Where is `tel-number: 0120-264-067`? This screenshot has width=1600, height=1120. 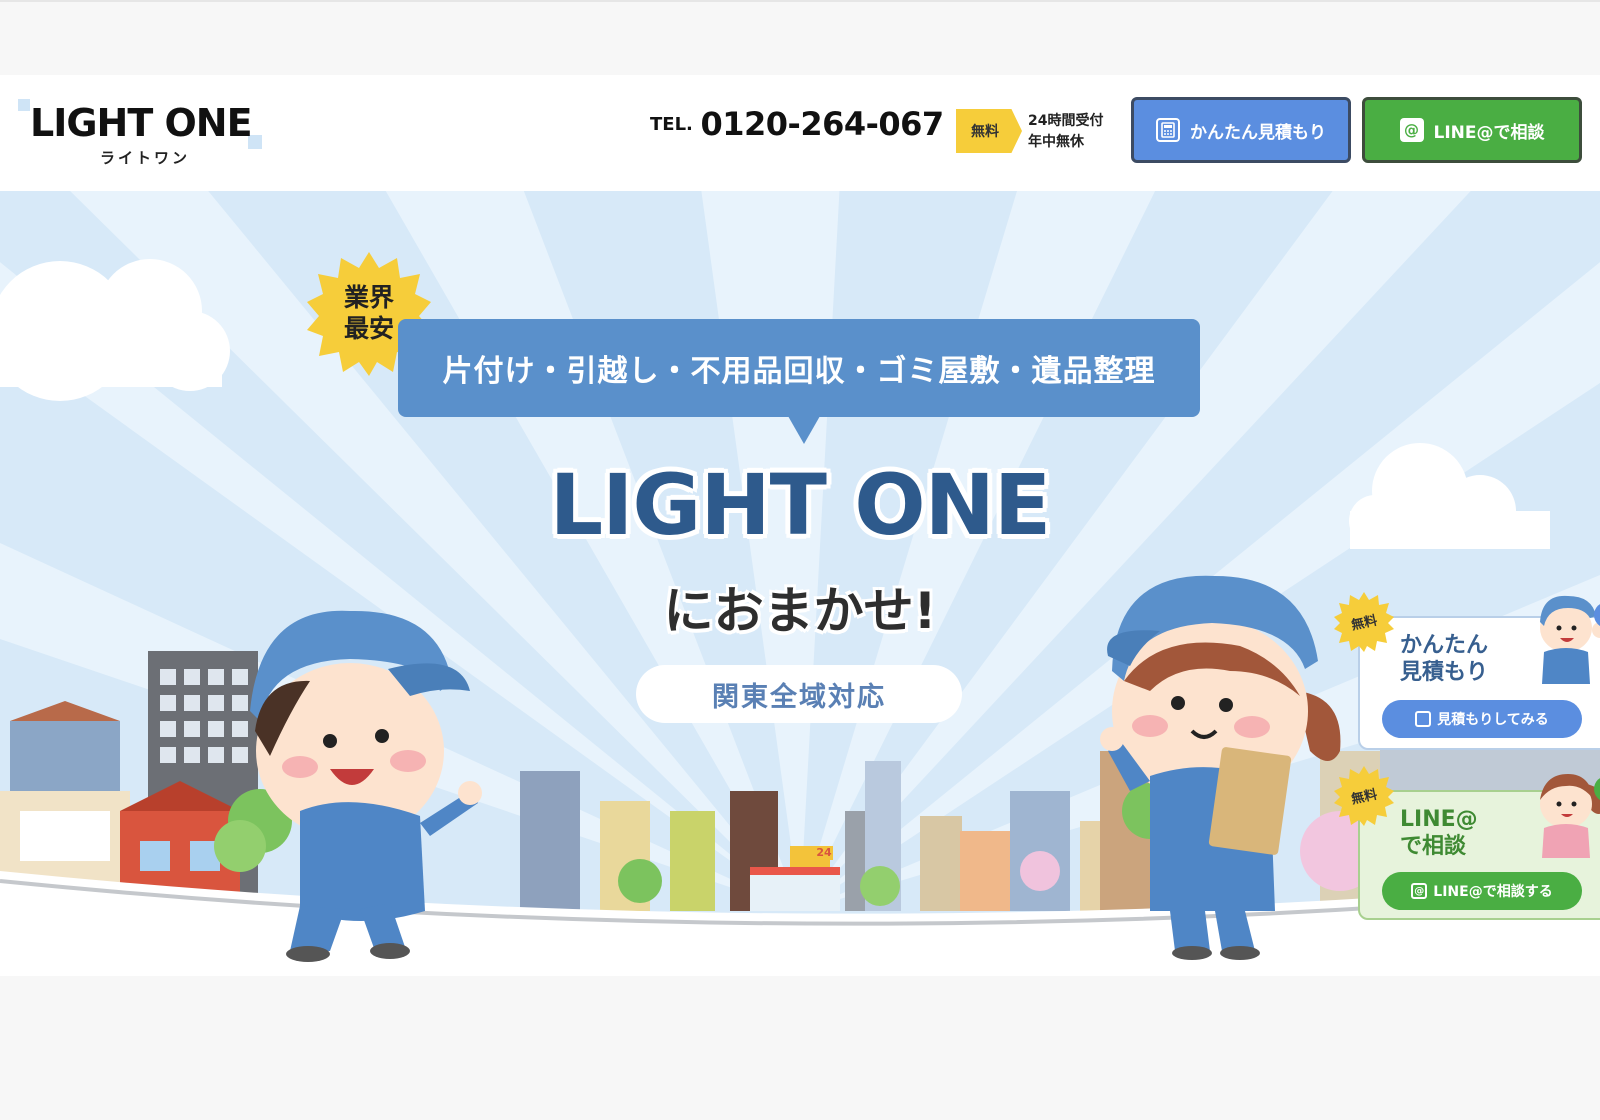
tel-number: 0120-264-067 is located at coordinates (822, 124).